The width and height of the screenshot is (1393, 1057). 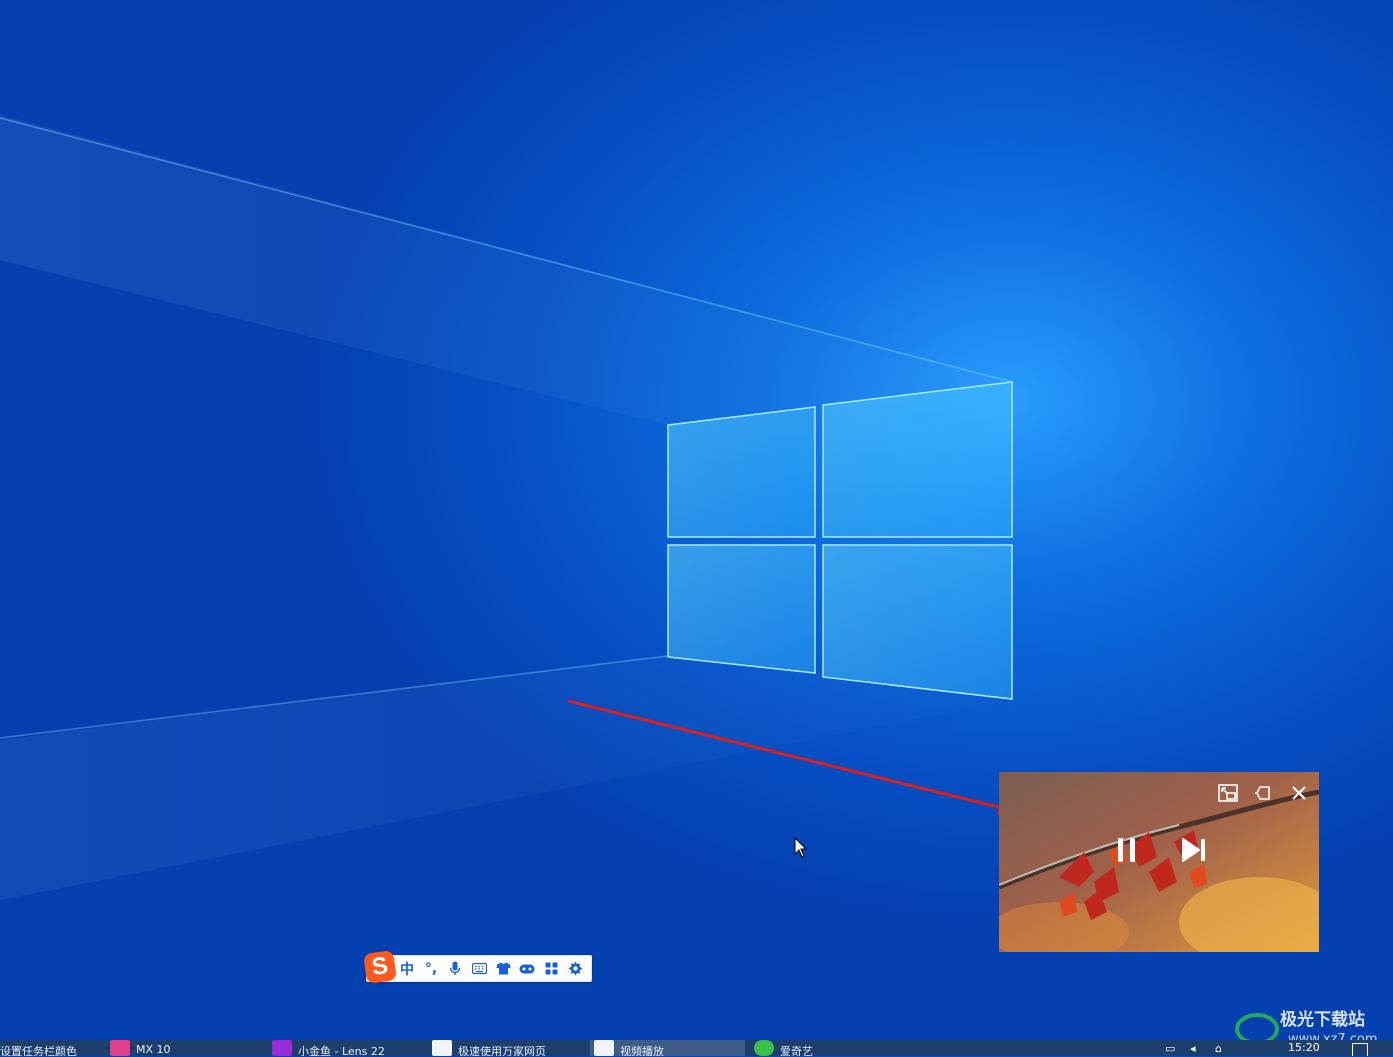 What do you see at coordinates (38, 1050) in the screenshot?
I see `taskbar-item-label: 设置任务栏颜色` at bounding box center [38, 1050].